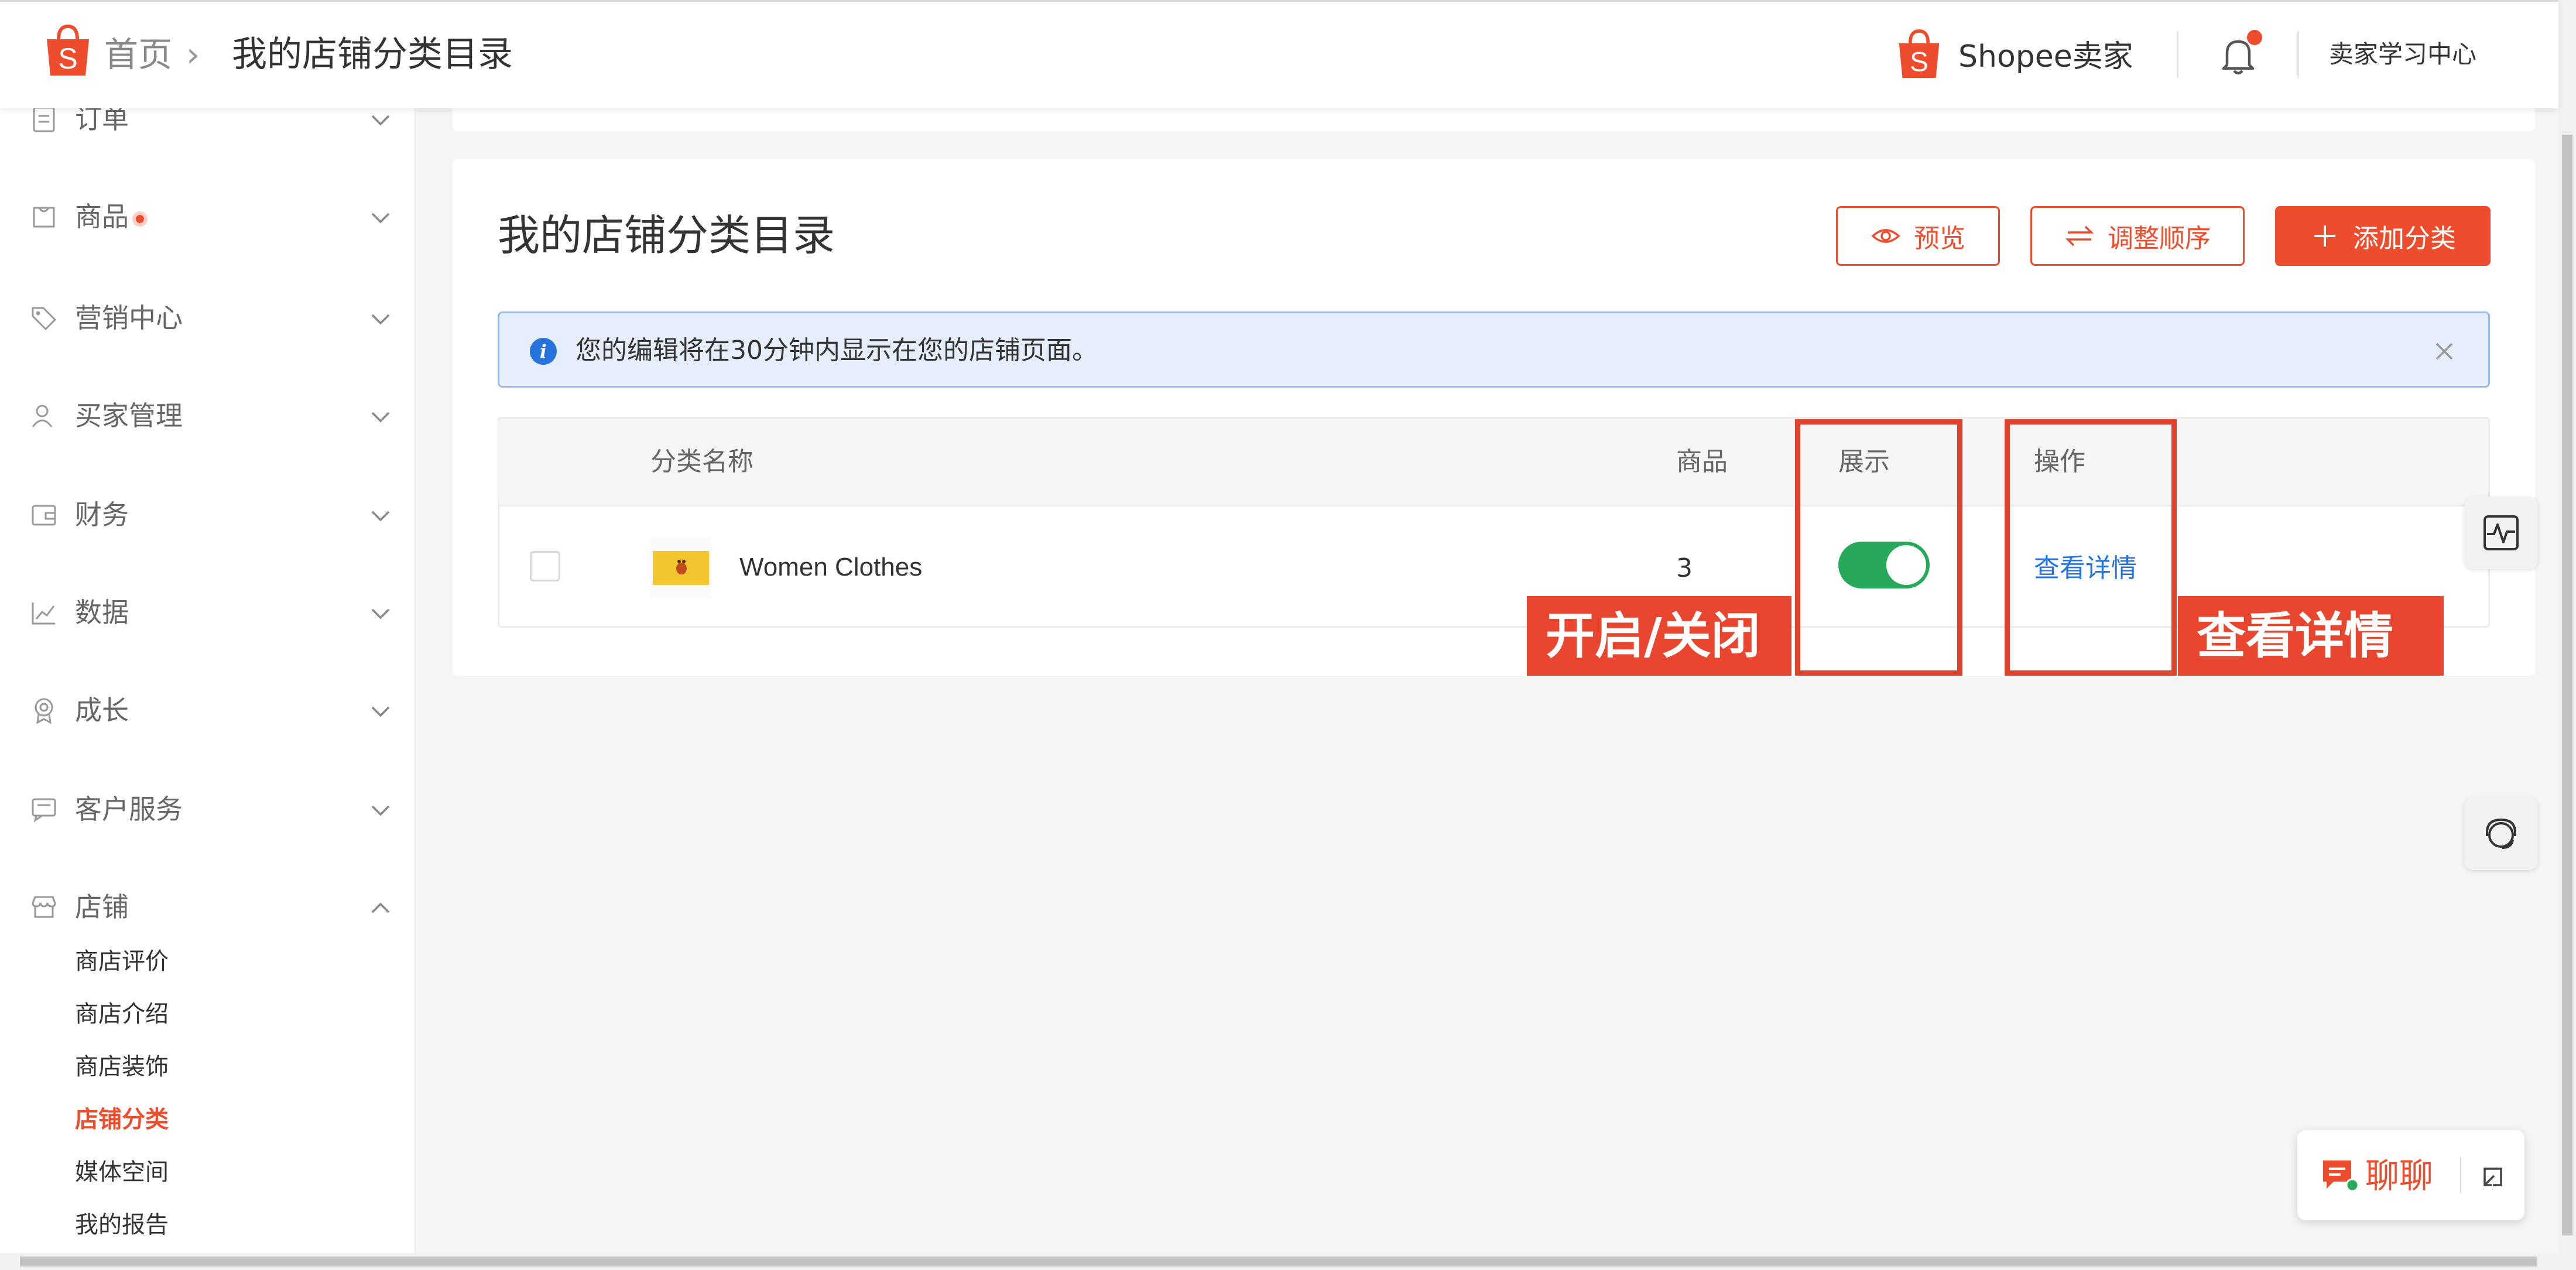  Describe the element at coordinates (210, 415) in the screenshot. I see `sidebar-item-buyers: 买家管理` at that location.